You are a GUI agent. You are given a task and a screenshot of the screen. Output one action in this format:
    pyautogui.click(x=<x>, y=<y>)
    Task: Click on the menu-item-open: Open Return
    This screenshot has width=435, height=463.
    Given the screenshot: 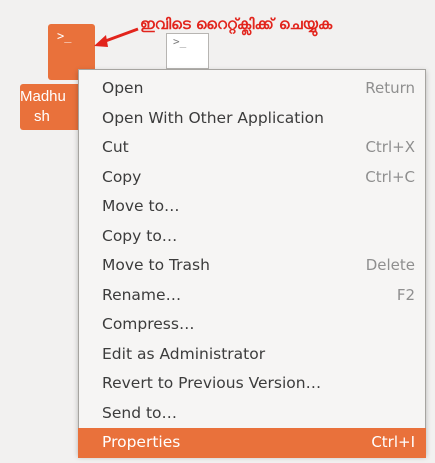 What is the action you would take?
    pyautogui.click(x=252, y=89)
    